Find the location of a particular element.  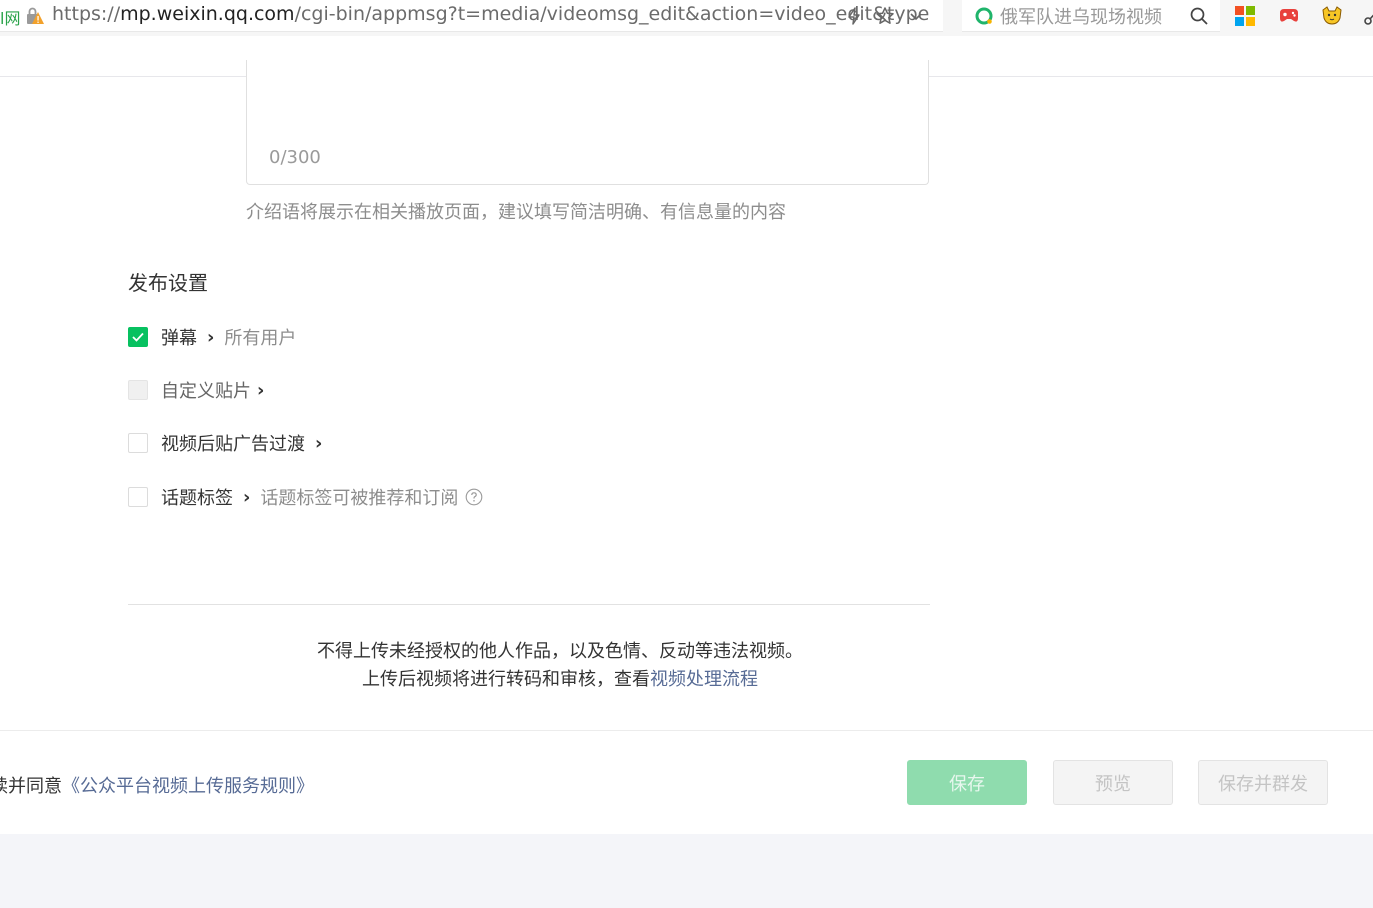

publish-settings-title: 发布设置 is located at coordinates (168, 283).